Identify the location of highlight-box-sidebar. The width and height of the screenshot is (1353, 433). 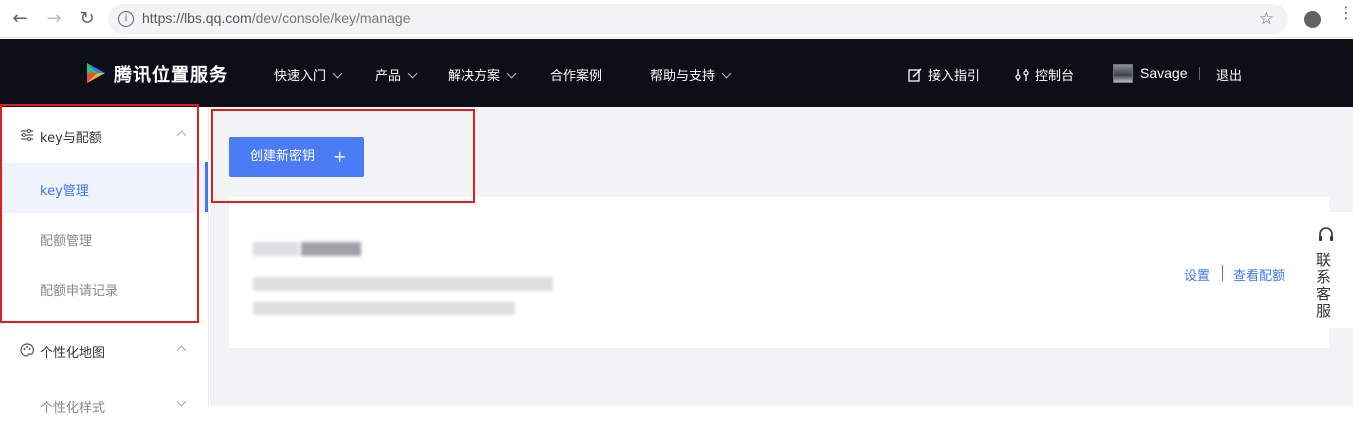
(99, 213).